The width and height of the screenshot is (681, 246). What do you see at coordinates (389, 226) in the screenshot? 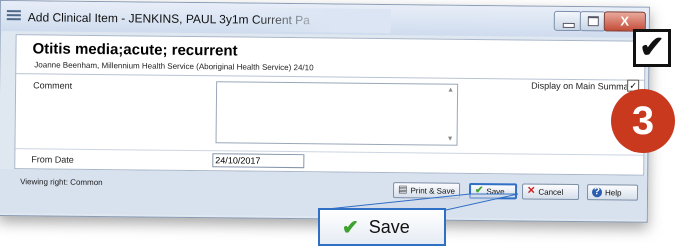
I see `zoom-save-label: Save` at bounding box center [389, 226].